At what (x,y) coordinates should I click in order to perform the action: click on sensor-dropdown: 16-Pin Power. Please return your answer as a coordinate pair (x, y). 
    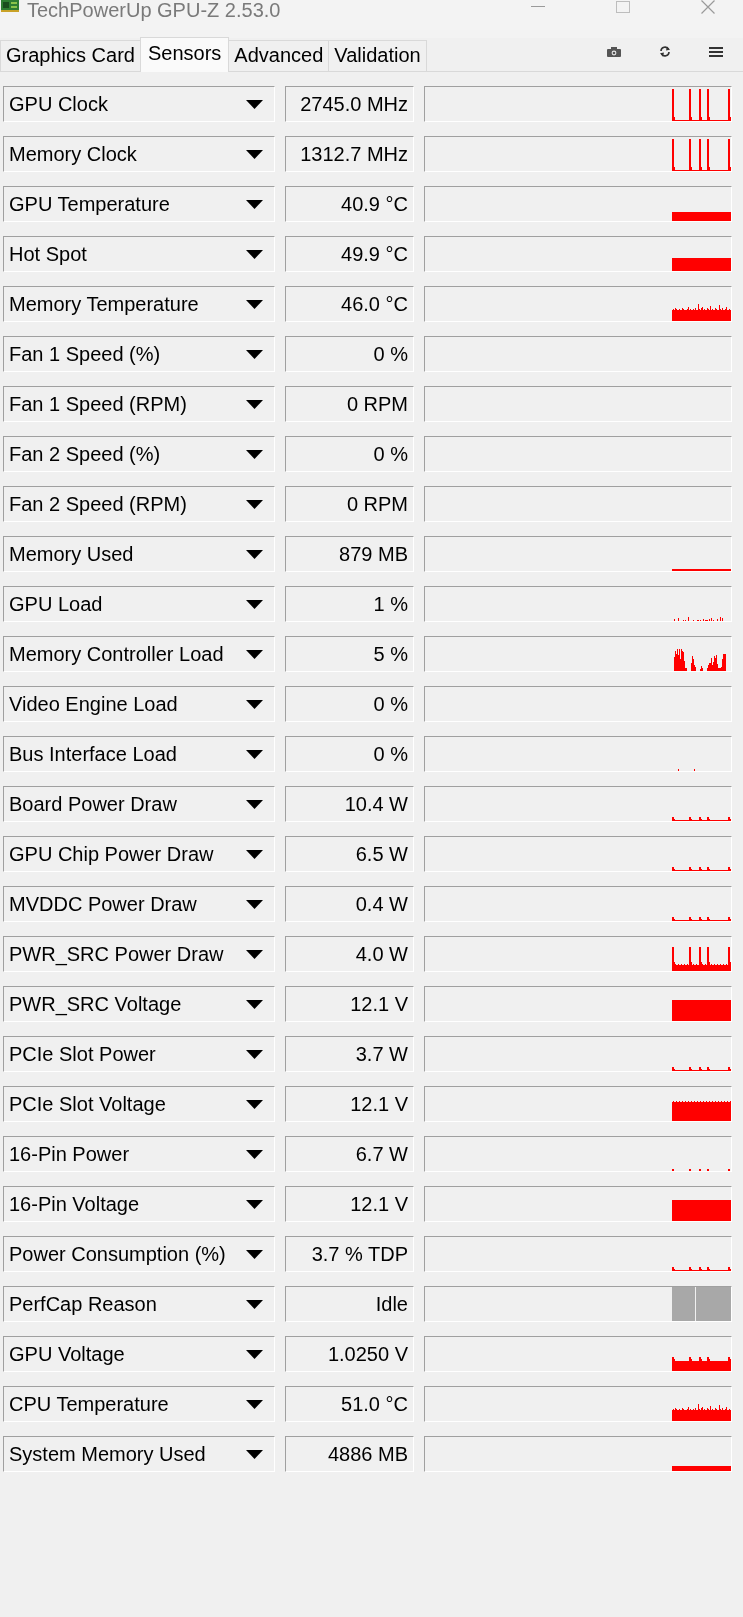
    Looking at the image, I should click on (139, 1154).